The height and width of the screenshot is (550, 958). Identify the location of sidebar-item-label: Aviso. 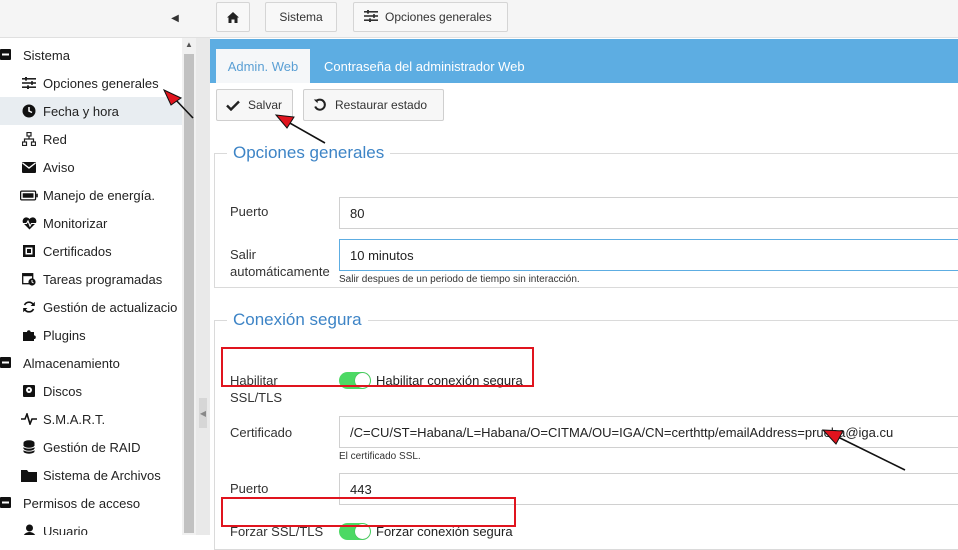
(59, 167).